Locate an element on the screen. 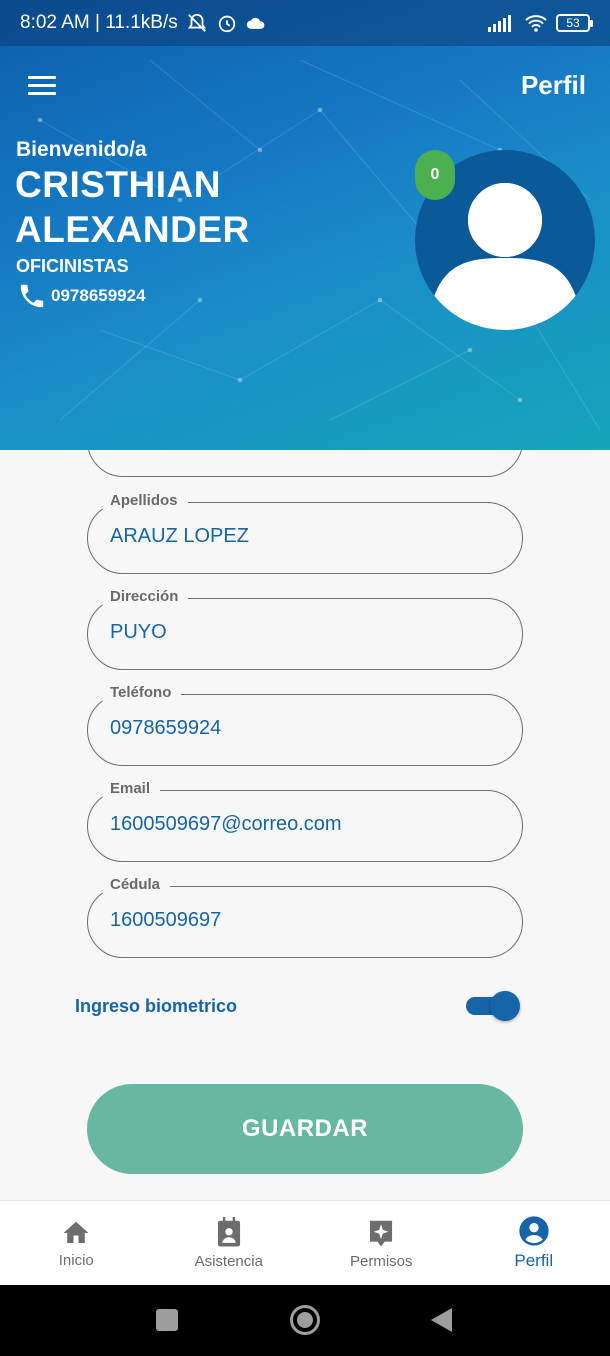 The height and width of the screenshot is (1356, 610). biometric-toggle is located at coordinates (493, 1006).